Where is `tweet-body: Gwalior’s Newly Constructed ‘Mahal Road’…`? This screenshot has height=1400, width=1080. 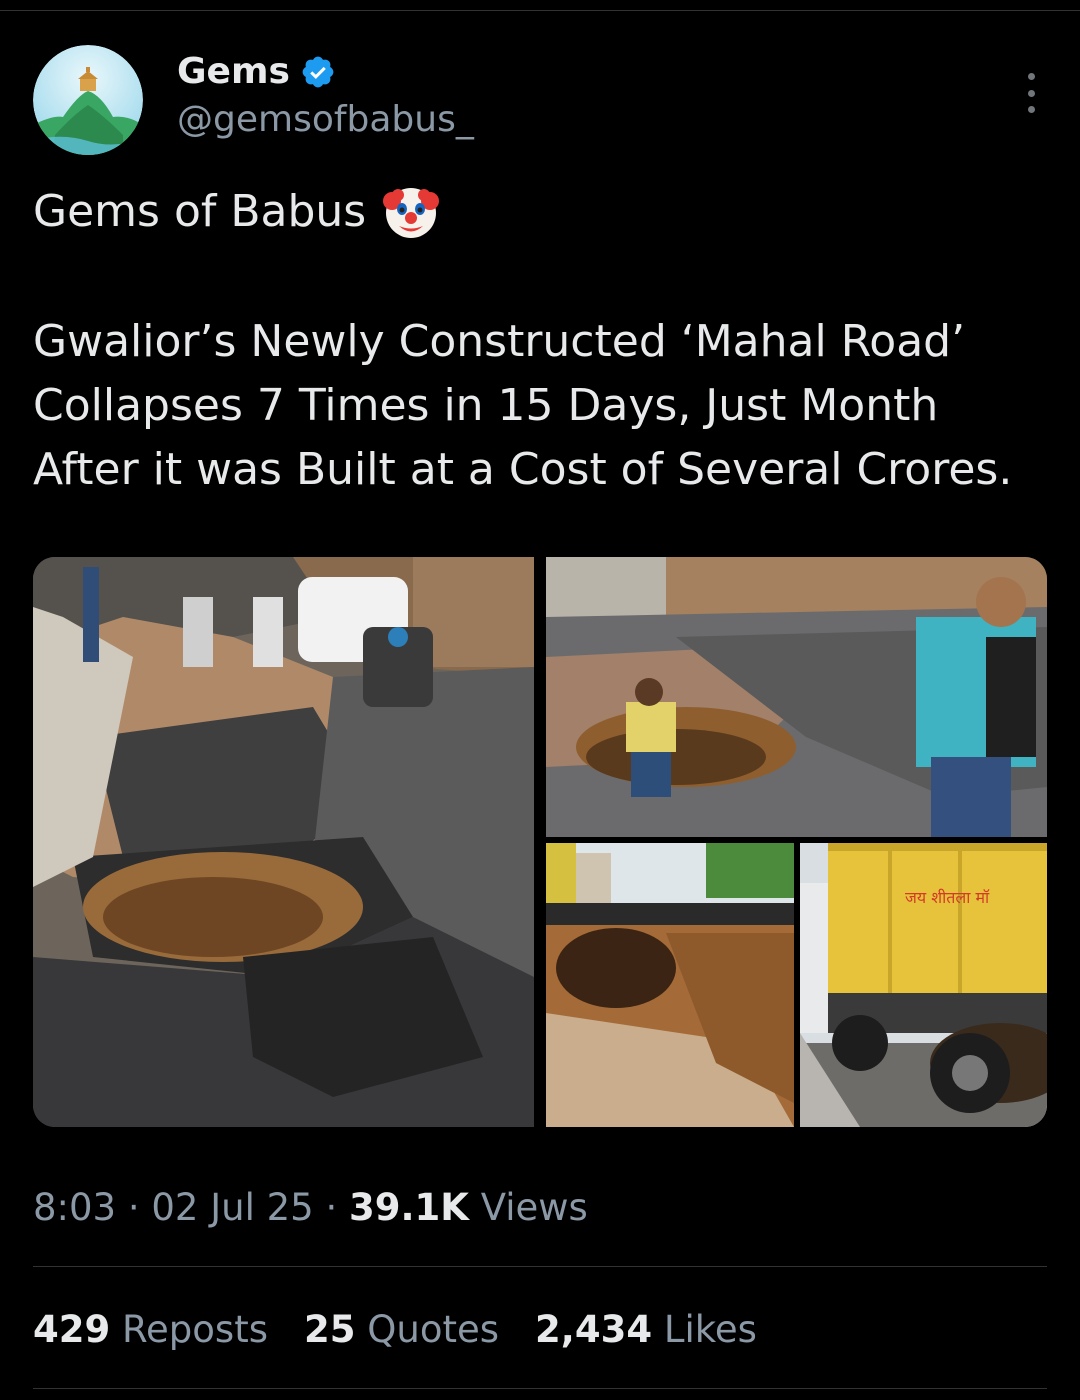
tweet-body: Gwalior’s Newly Constructed ‘Mahal Road’… is located at coordinates (523, 405).